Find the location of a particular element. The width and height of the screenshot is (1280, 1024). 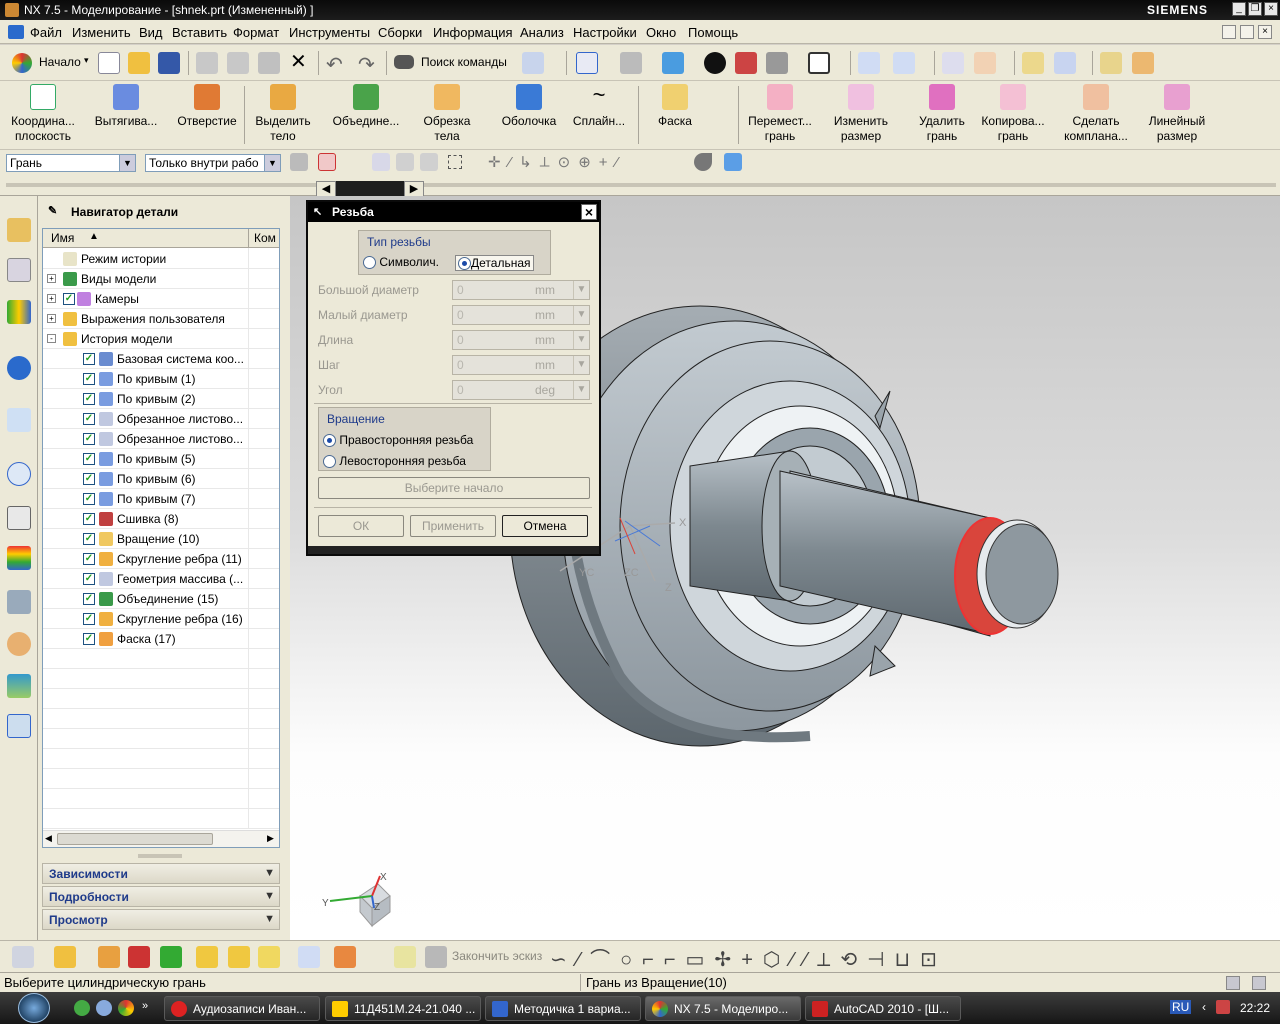

open-folder-icon is located at coordinates (139, 63).